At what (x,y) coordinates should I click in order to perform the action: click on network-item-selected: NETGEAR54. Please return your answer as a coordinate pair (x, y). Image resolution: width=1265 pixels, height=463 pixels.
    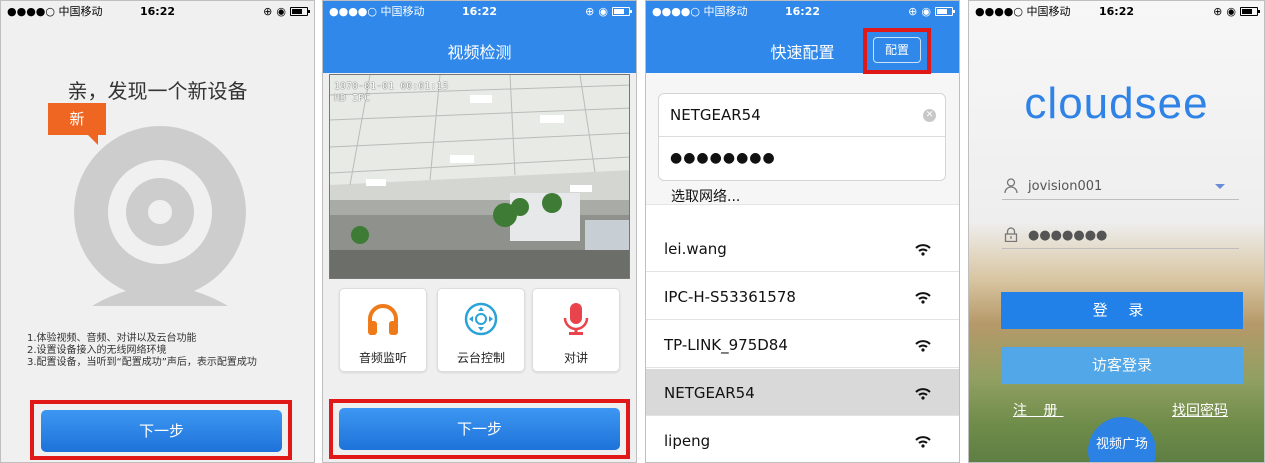
    Looking at the image, I should click on (802, 392).